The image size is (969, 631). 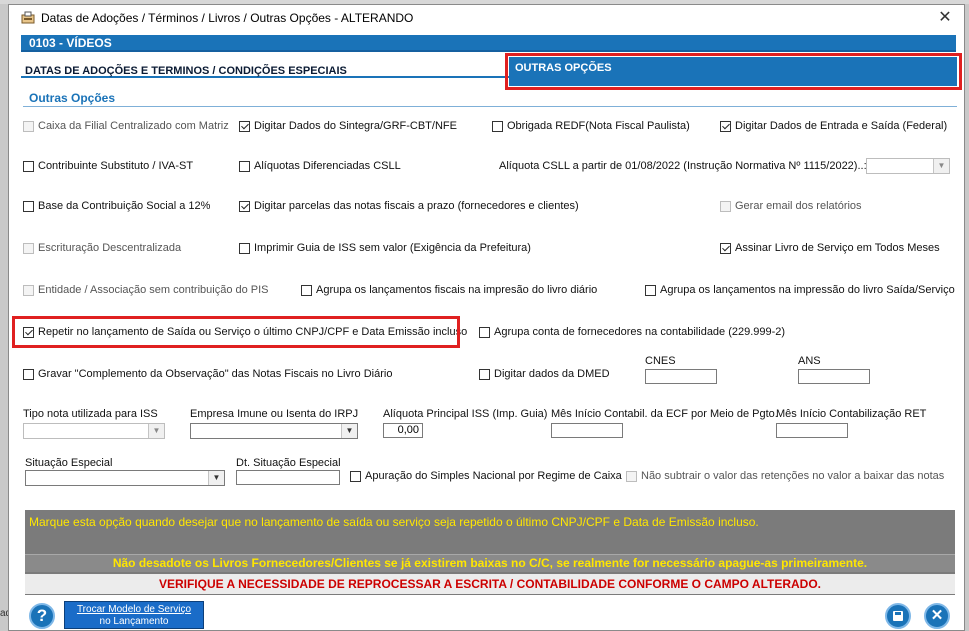 What do you see at coordinates (110, 248) in the screenshot?
I see `option-label: Escrituração Descentralizada` at bounding box center [110, 248].